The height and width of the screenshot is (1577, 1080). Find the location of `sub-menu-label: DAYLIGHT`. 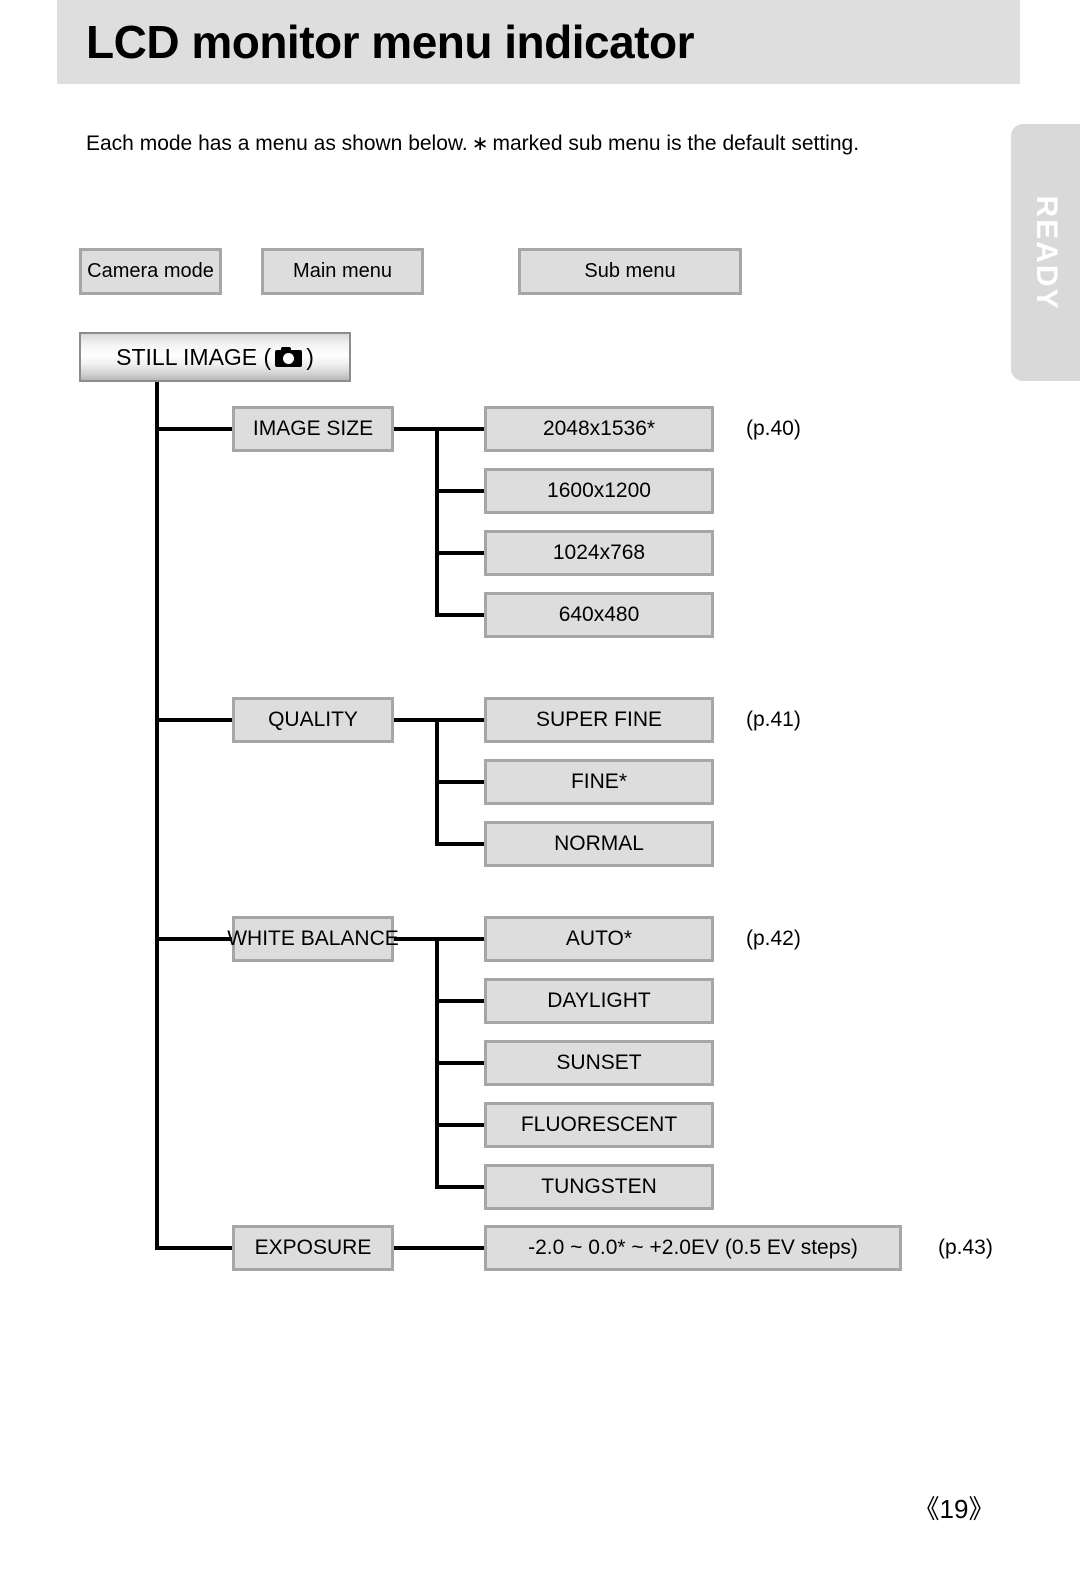

sub-menu-label: DAYLIGHT is located at coordinates (599, 1000).